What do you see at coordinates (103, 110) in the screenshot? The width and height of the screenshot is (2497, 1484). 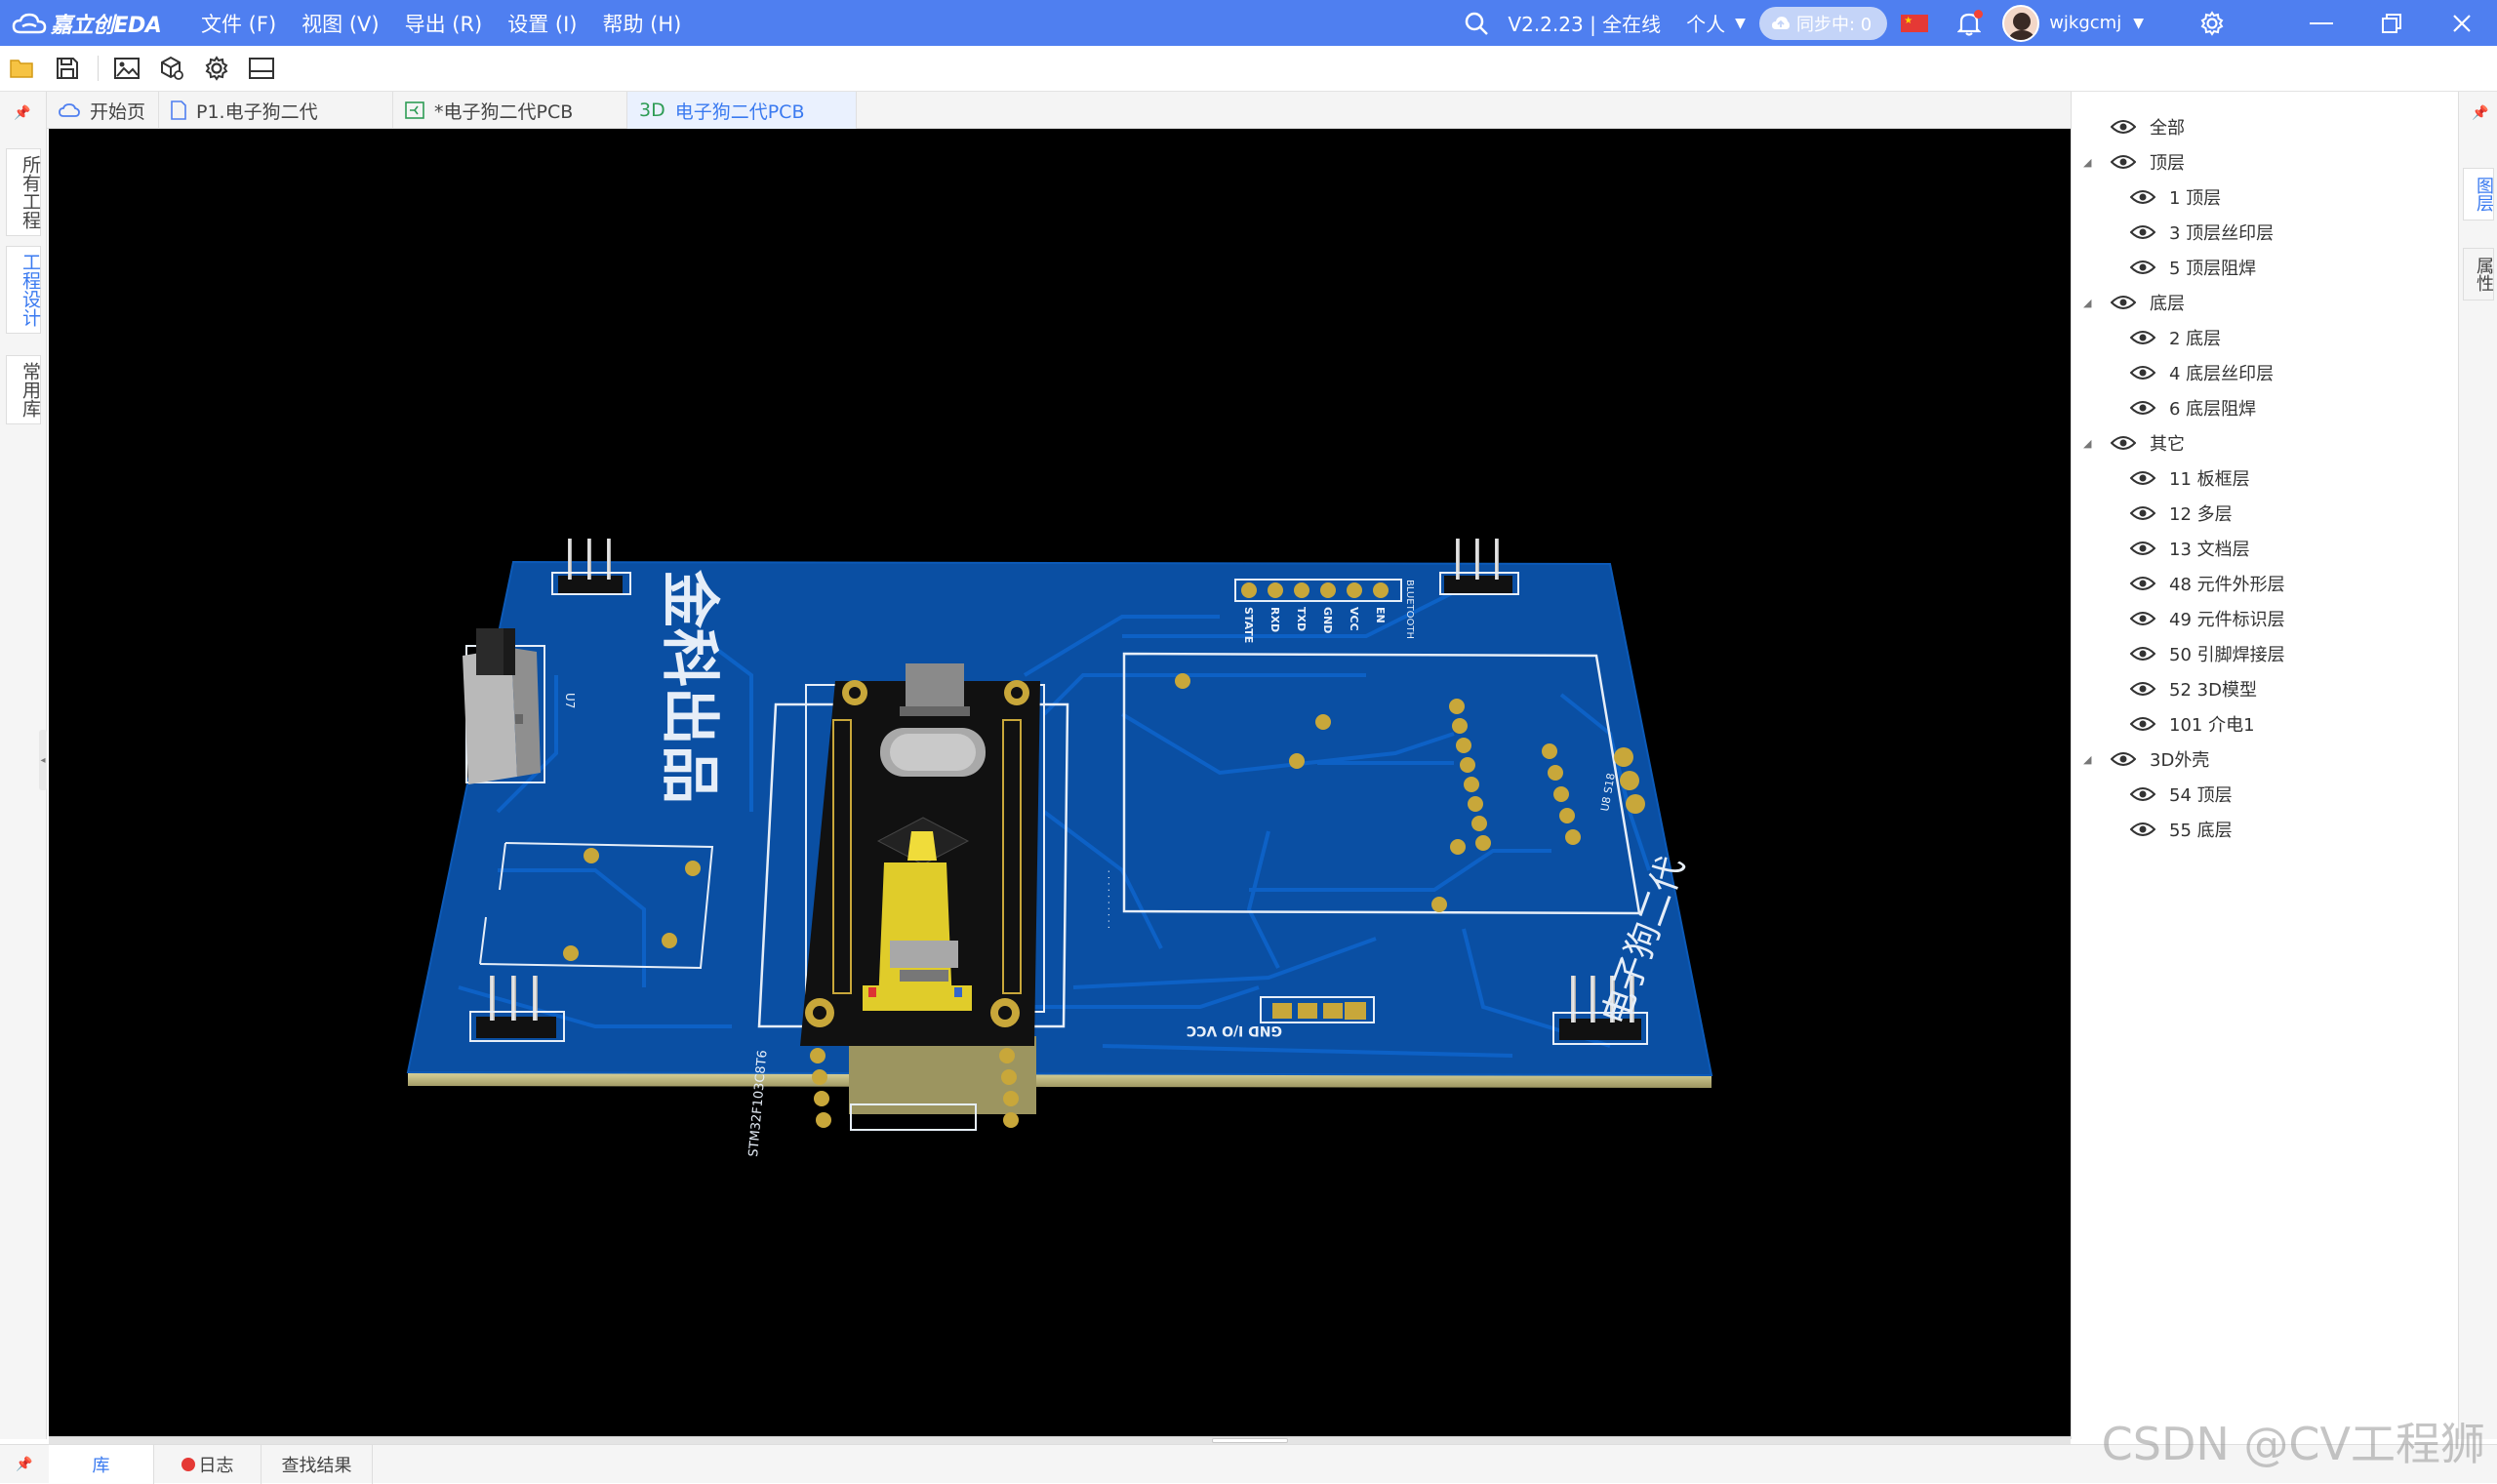 I see `tab-start-page: 开始页` at bounding box center [103, 110].